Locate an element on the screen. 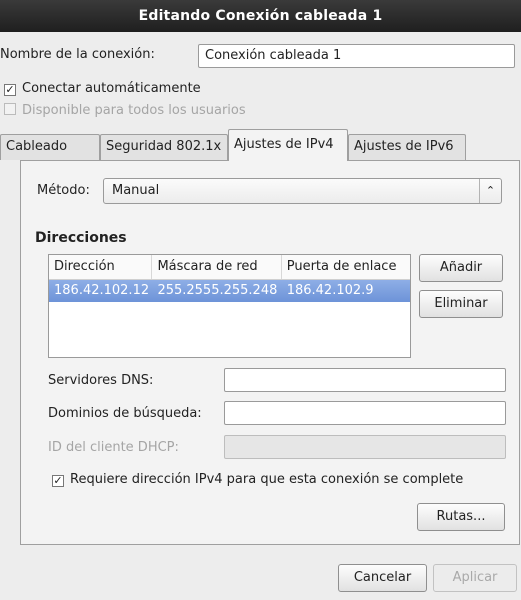 This screenshot has width=521, height=600. connection-name-input: Conexión cableada 1 is located at coordinates (356, 56).